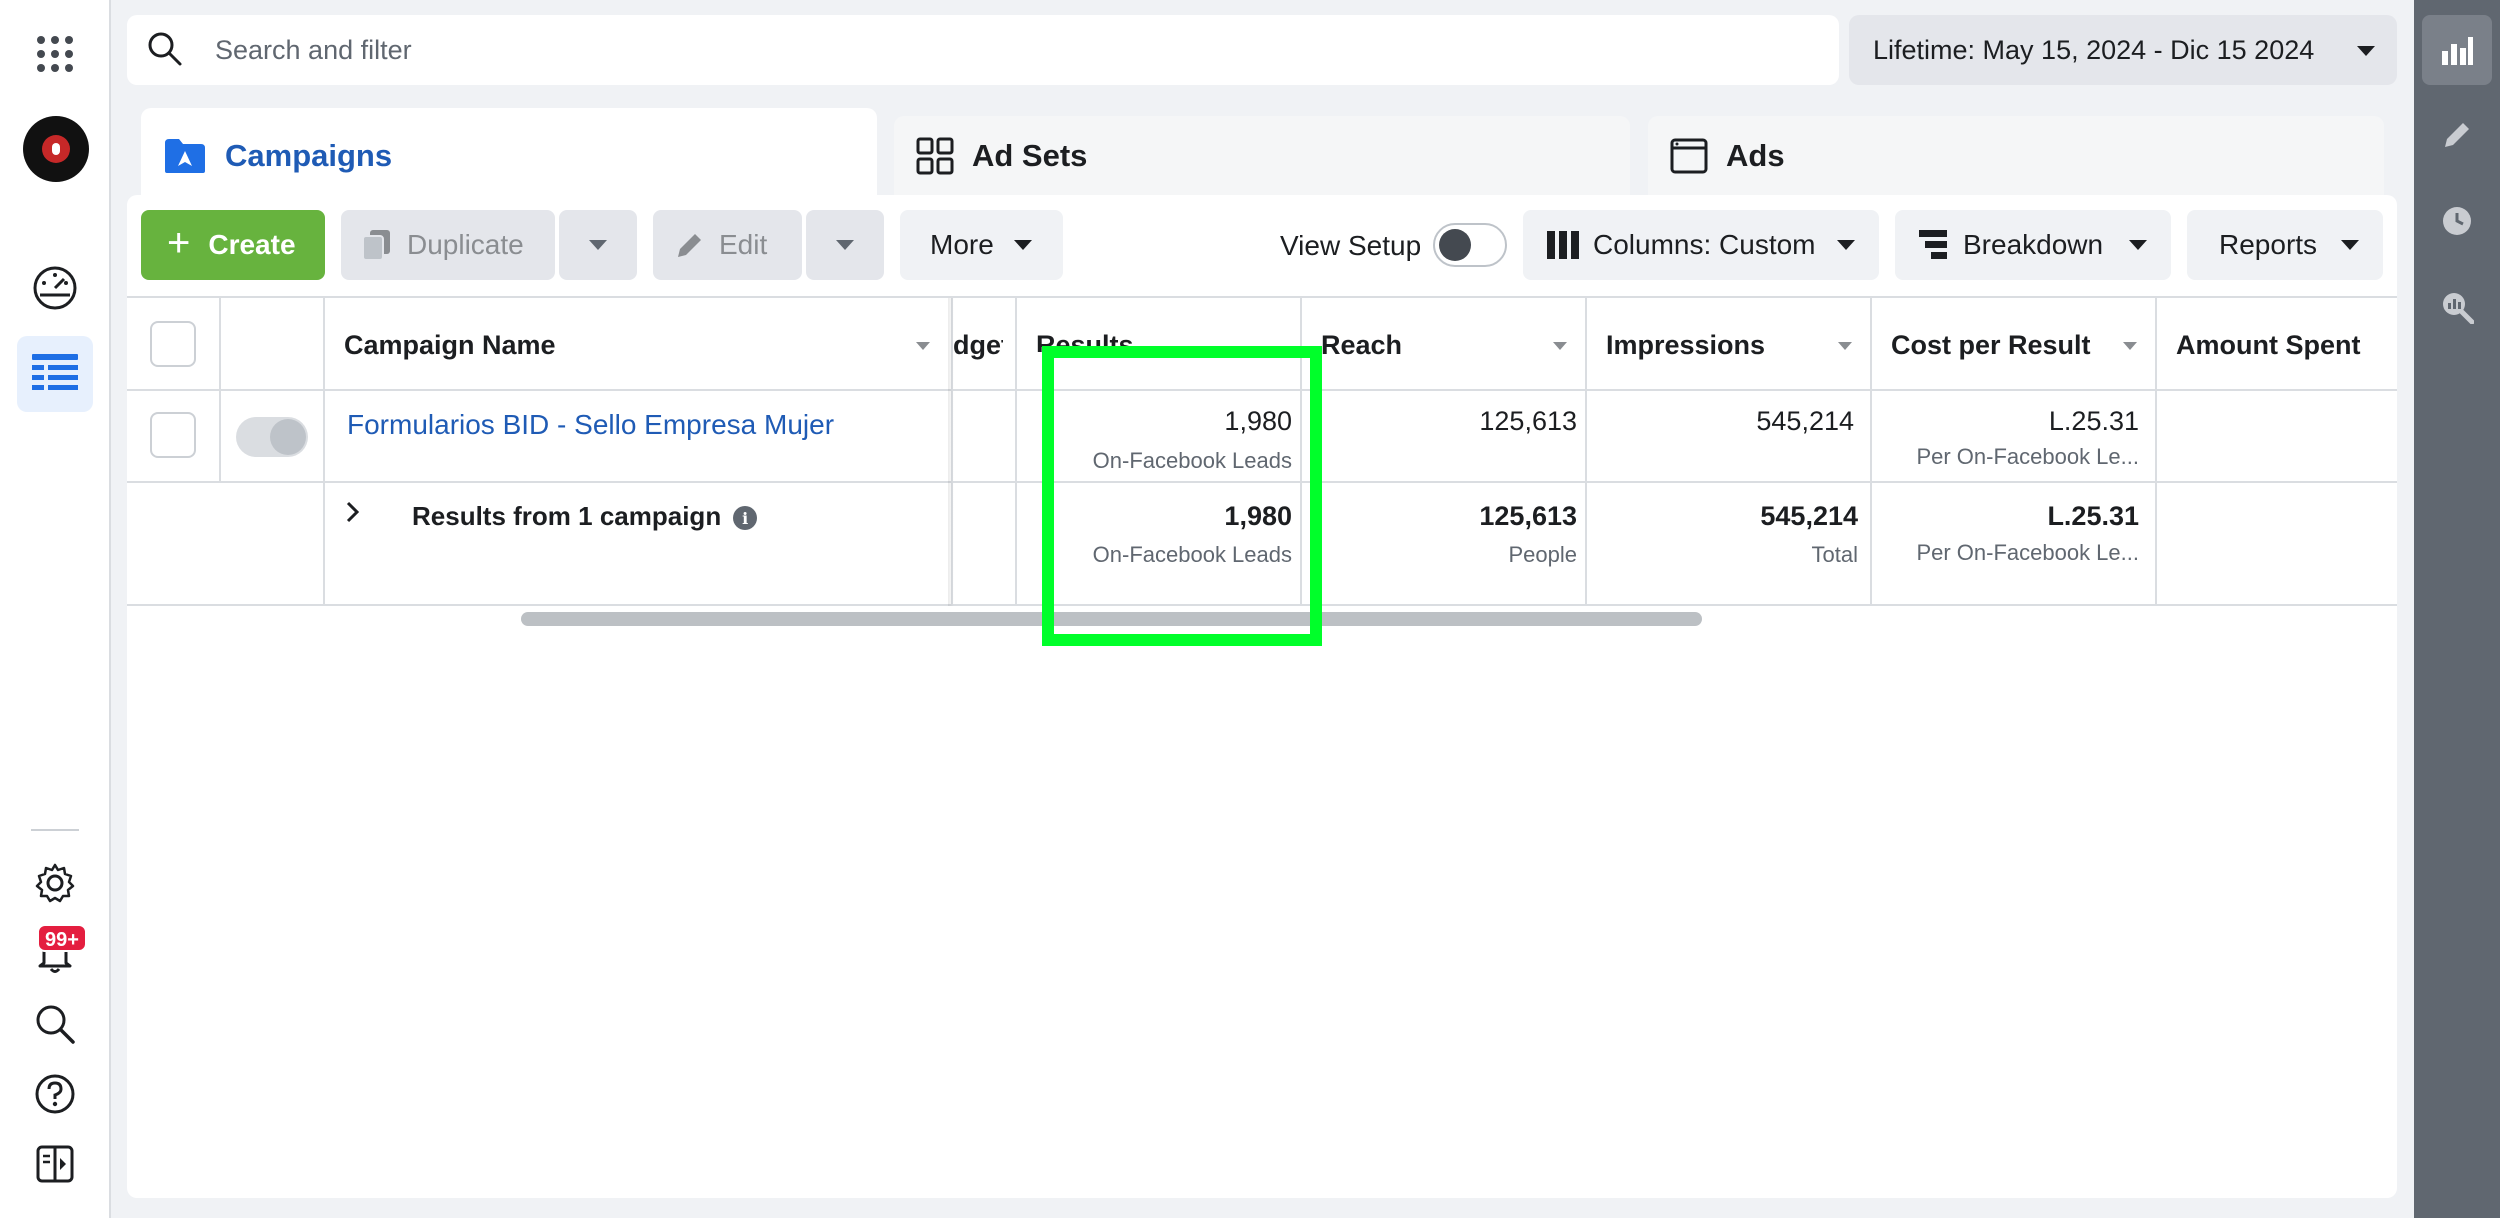  I want to click on row-cost-per-result-value: L.25.31, so click(2093, 421).